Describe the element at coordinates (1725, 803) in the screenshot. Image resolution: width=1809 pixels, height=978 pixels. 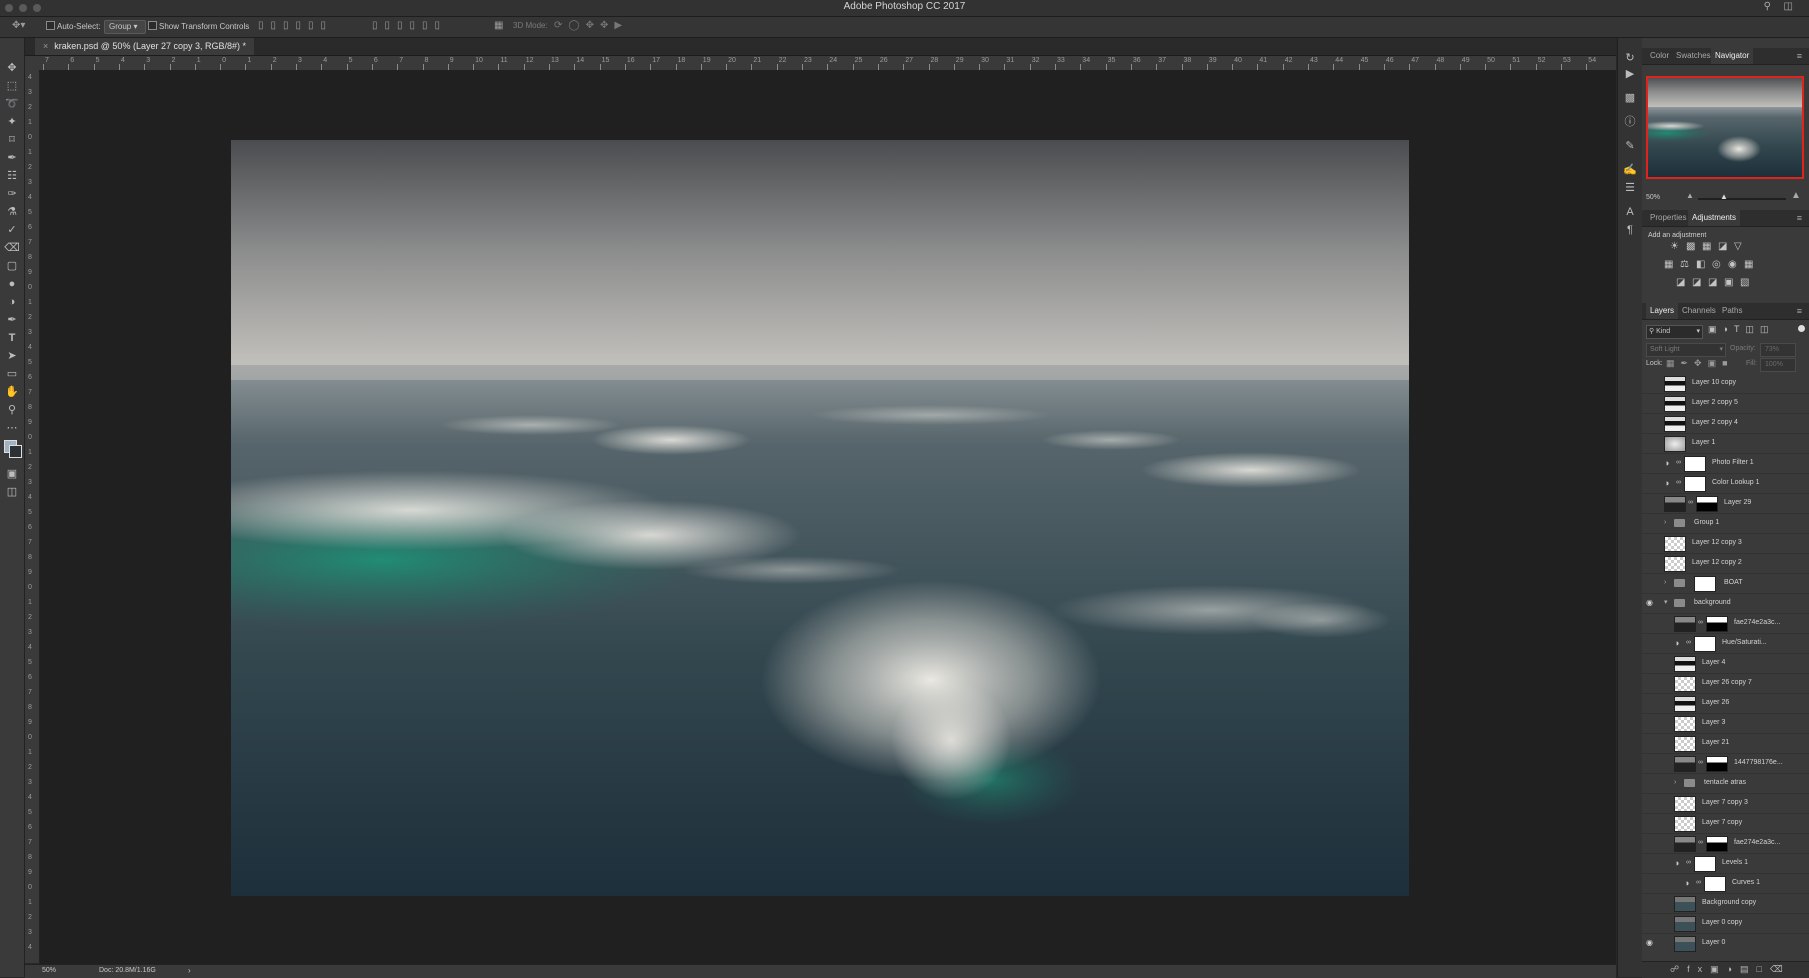
I see `layer-row: Layer 7 copy 3` at that location.